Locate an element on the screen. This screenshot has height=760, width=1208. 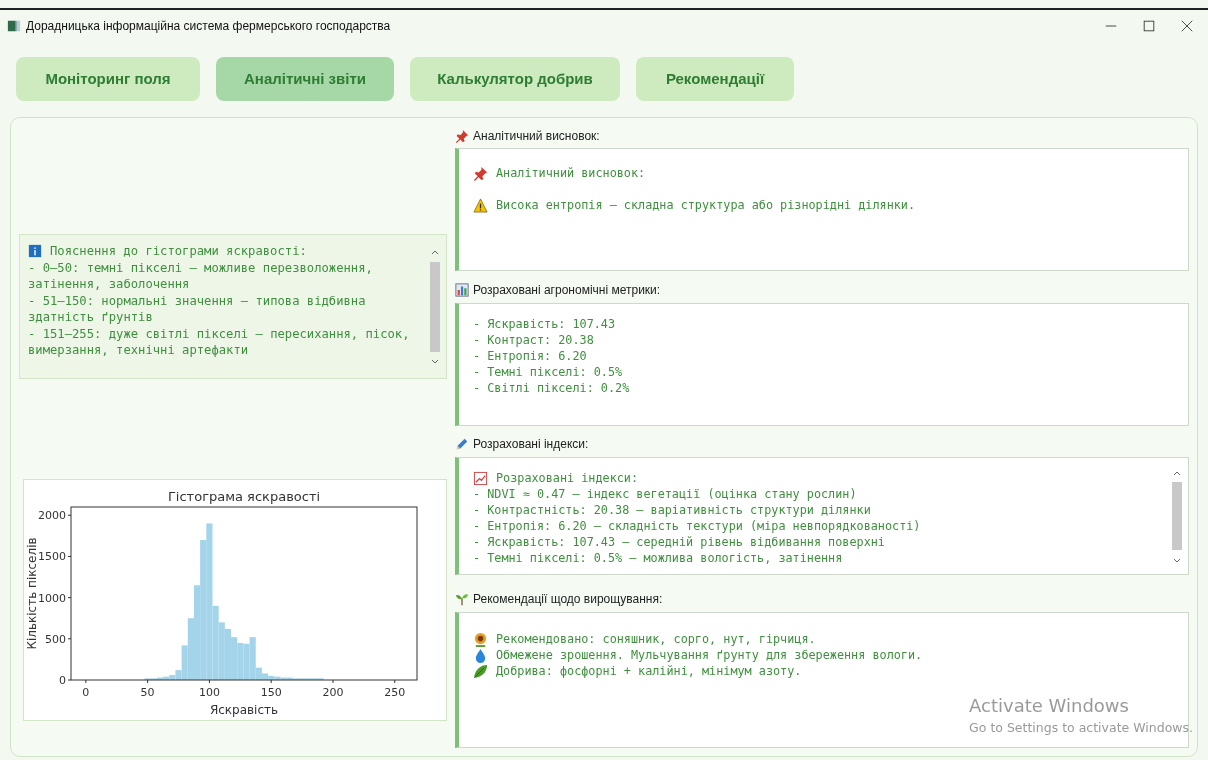
text-line: - NDVI ≈ 0.47 — індекс вегетації (оцінка стану рослин) is located at coordinates (665, 494).